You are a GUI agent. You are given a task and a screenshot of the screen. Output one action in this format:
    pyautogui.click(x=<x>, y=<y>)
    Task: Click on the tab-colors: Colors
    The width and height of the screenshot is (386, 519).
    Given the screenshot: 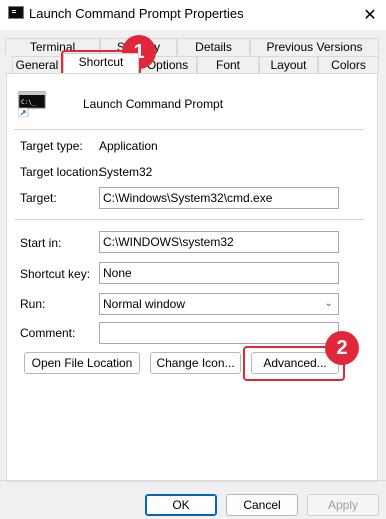 What is the action you would take?
    pyautogui.click(x=348, y=64)
    